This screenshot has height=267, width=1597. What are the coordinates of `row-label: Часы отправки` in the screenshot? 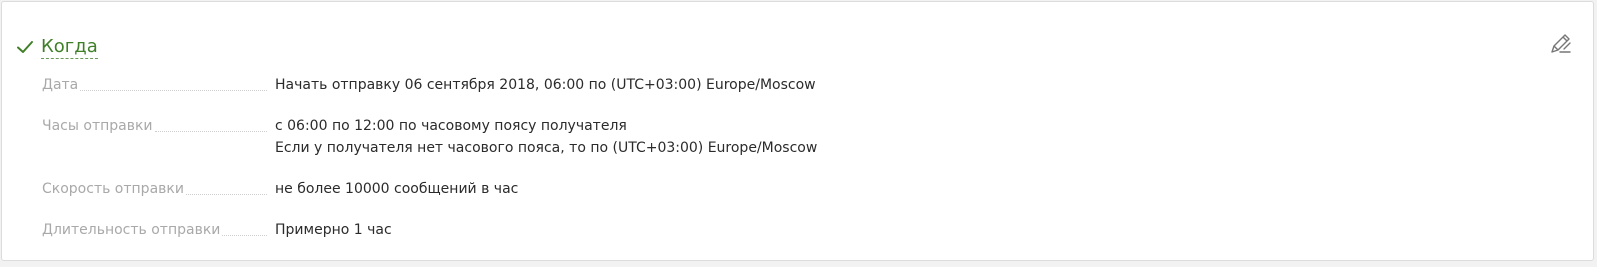 It's located at (97, 126).